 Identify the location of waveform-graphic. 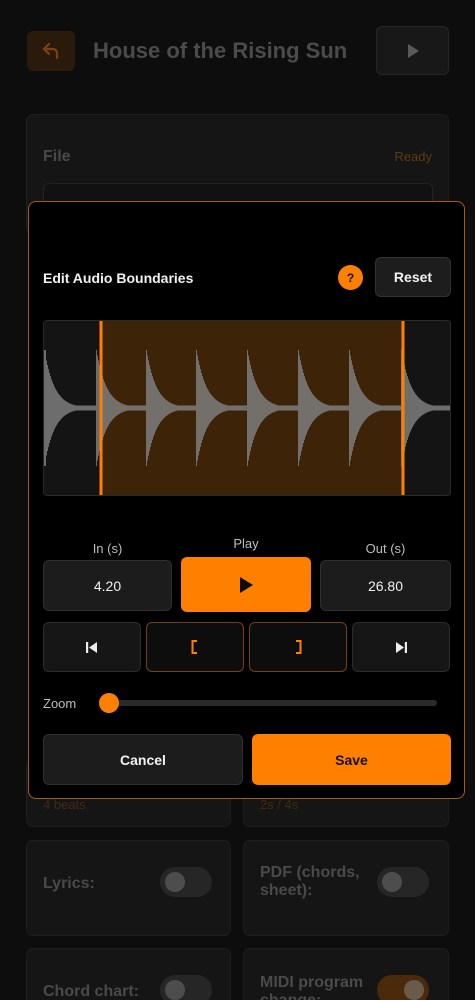
(247, 408).